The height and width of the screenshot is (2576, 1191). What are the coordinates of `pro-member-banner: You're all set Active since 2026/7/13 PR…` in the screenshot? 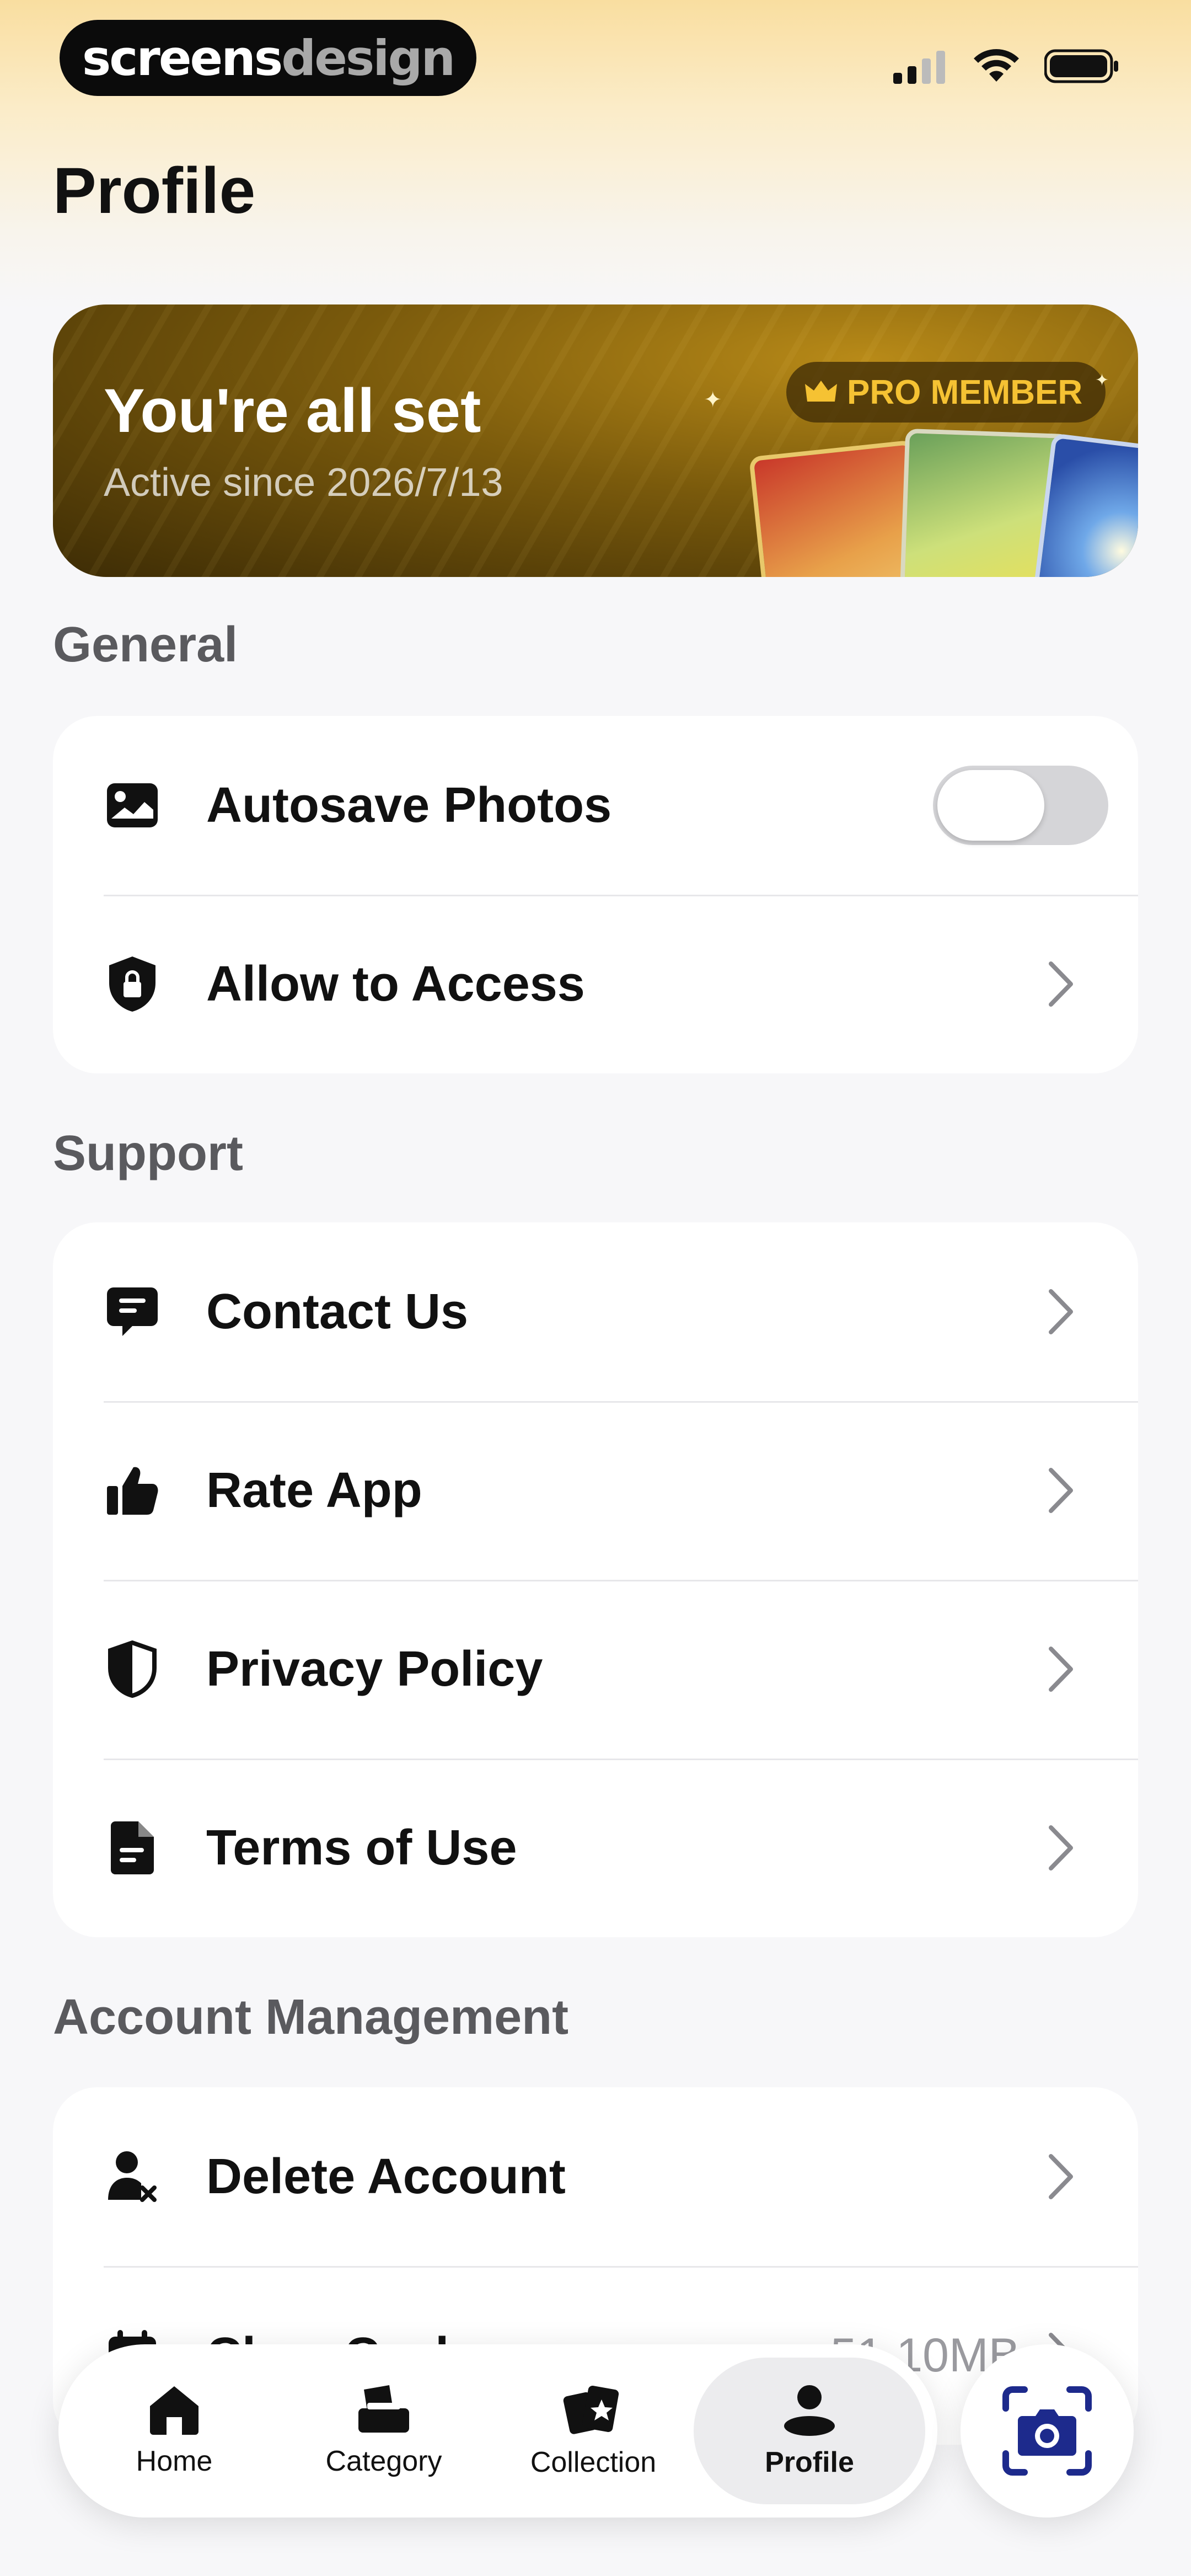 It's located at (595, 440).